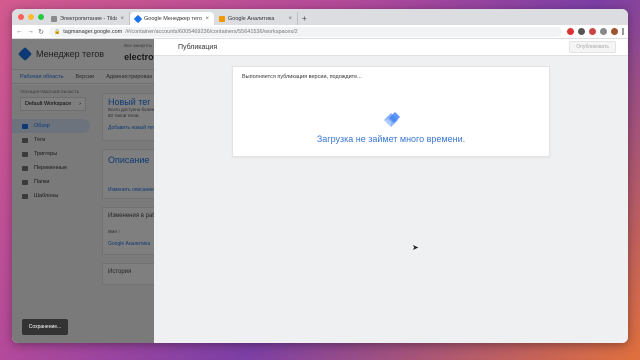 This screenshot has height=360, width=640. Describe the element at coordinates (57, 31) in the screenshot. I see `lock-icon: 🔒` at that location.